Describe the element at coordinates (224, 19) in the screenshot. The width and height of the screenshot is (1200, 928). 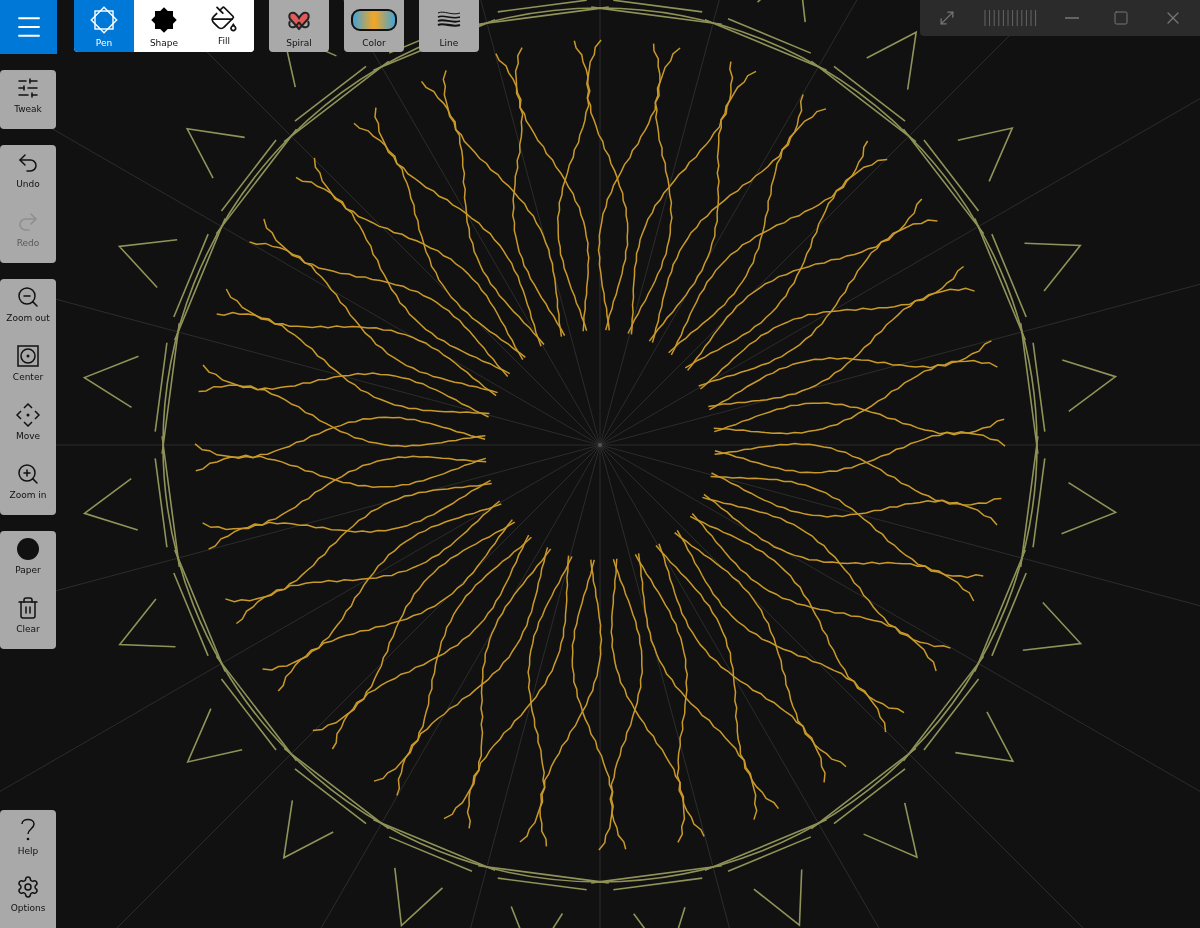
I see `paint-bucket-icon` at that location.